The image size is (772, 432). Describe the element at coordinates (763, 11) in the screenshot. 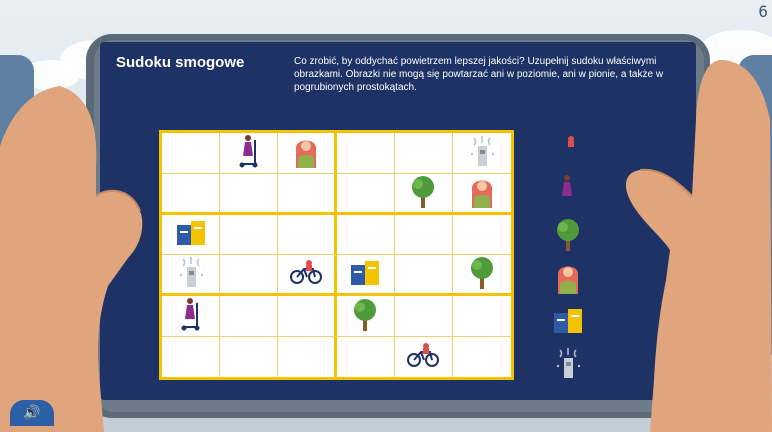

I see `page-number: 6` at that location.